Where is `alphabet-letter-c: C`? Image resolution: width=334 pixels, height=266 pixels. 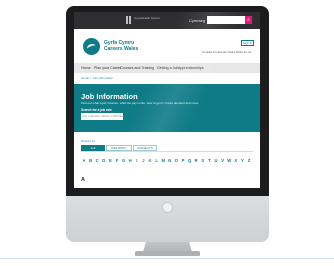
alphabet-letter-c: C is located at coordinates (97, 160).